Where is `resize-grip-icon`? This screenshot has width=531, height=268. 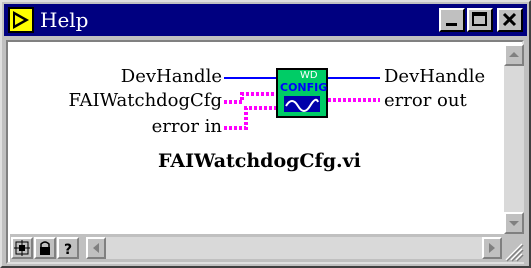
resize-grip-icon is located at coordinates (513, 251).